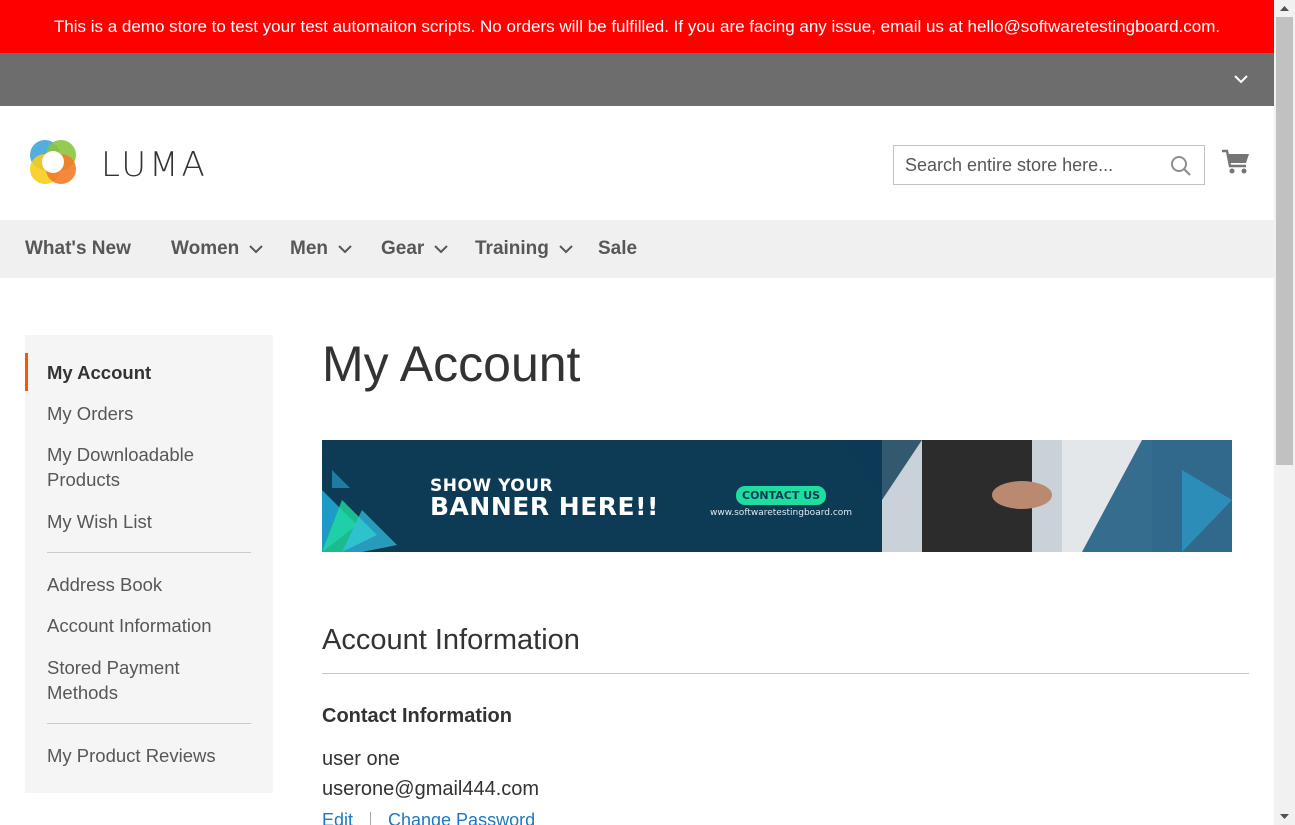  Describe the element at coordinates (152, 625) in the screenshot. I see `sidebar-item-account-information: Account Information` at that location.